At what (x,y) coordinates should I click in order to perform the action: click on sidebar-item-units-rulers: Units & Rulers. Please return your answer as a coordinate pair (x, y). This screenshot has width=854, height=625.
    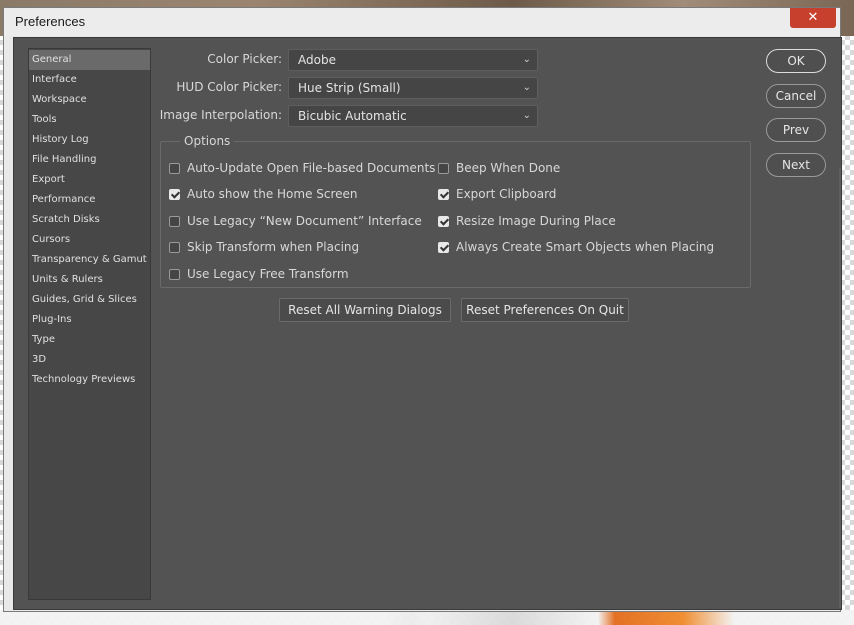
    Looking at the image, I should click on (89, 280).